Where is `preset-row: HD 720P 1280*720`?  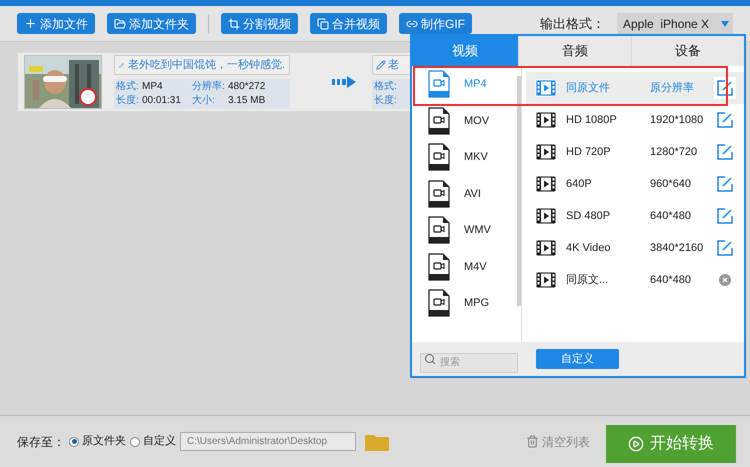
preset-row: HD 720P 1280*720 is located at coordinates (635, 152).